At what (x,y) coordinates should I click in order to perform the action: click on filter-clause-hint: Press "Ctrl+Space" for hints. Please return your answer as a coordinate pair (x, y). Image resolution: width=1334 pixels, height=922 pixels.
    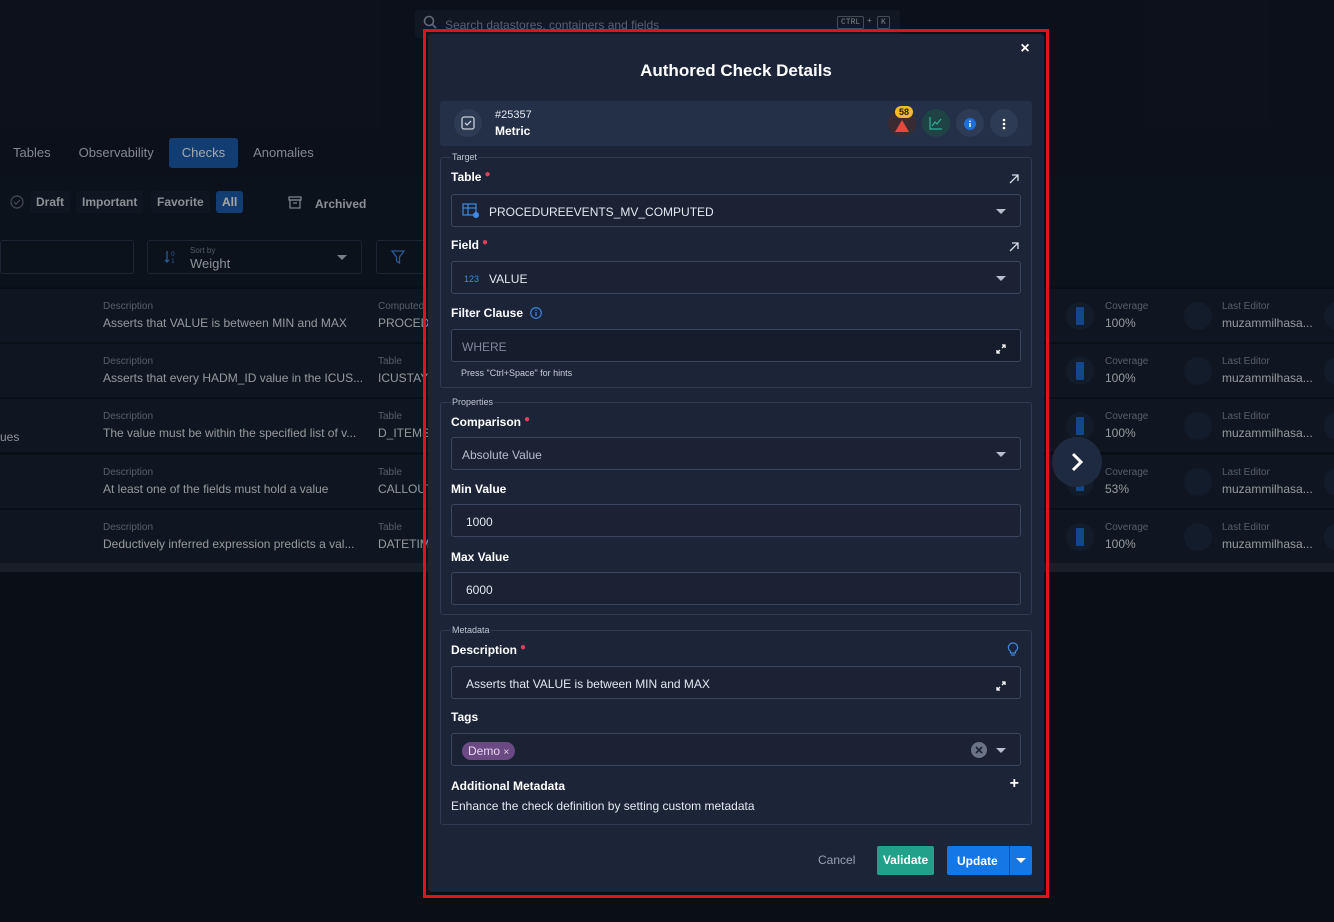
    Looking at the image, I should click on (517, 373).